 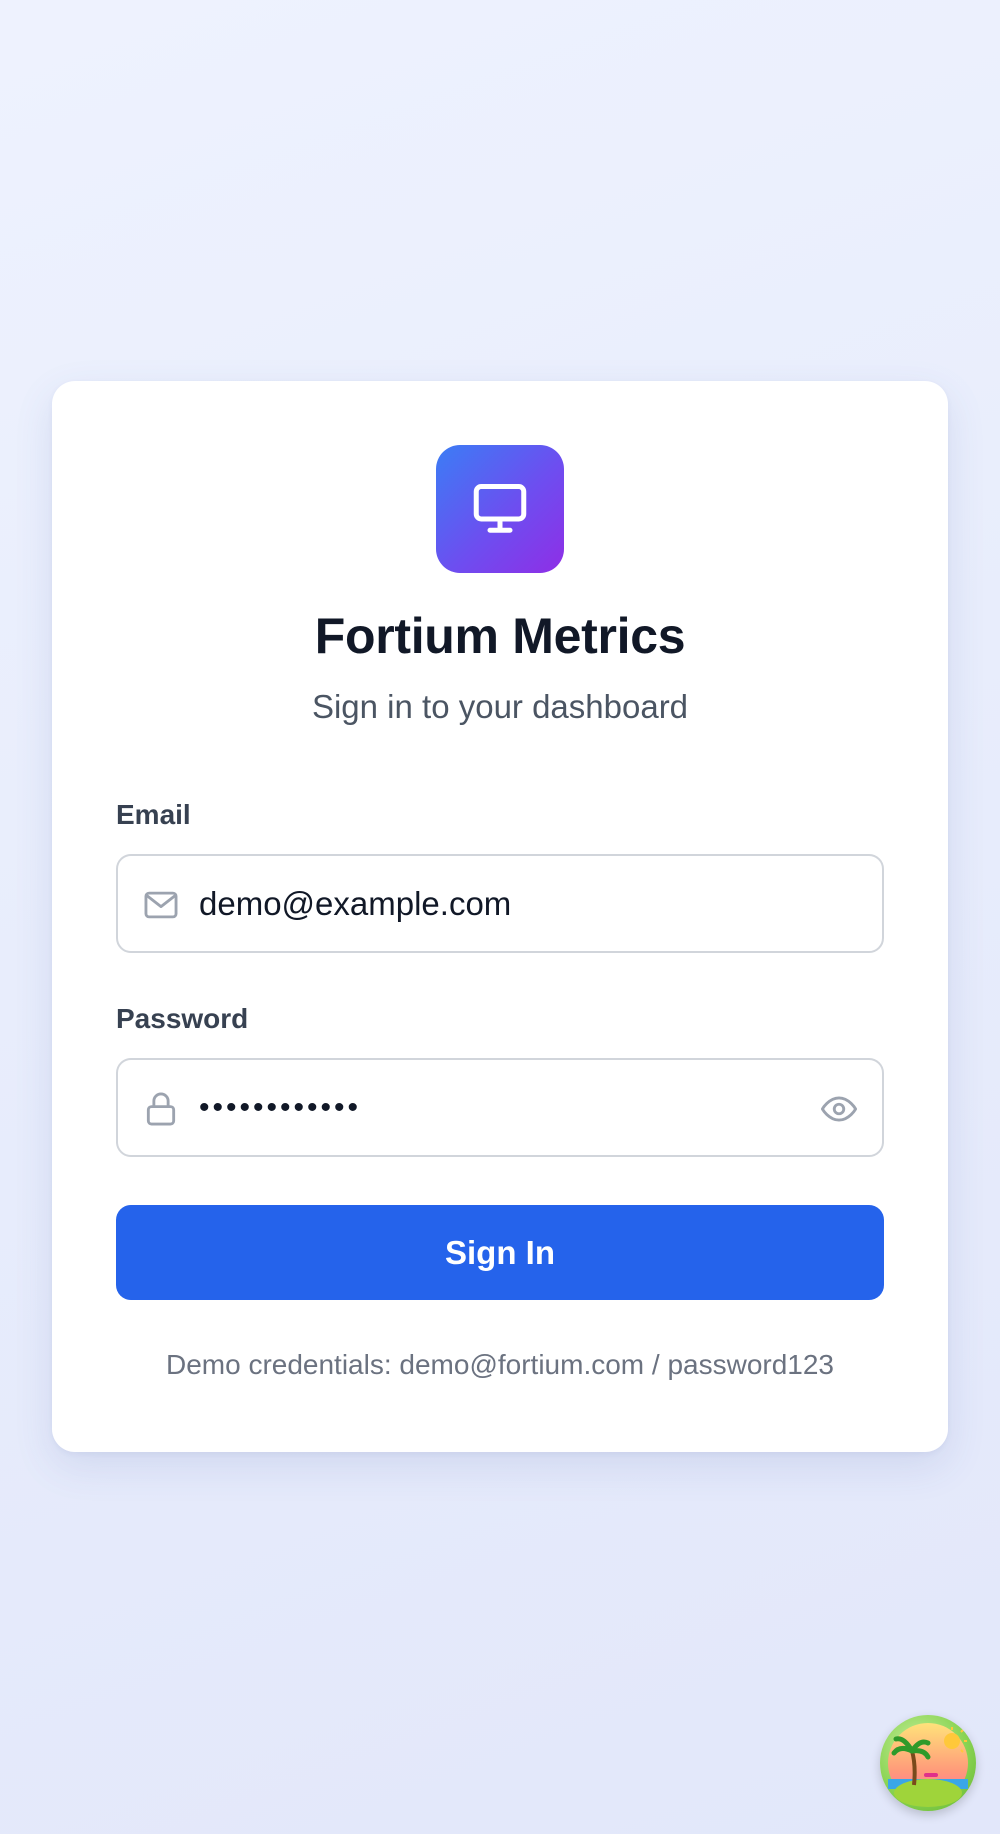 I want to click on floating-action-button, so click(x=928, y=1763).